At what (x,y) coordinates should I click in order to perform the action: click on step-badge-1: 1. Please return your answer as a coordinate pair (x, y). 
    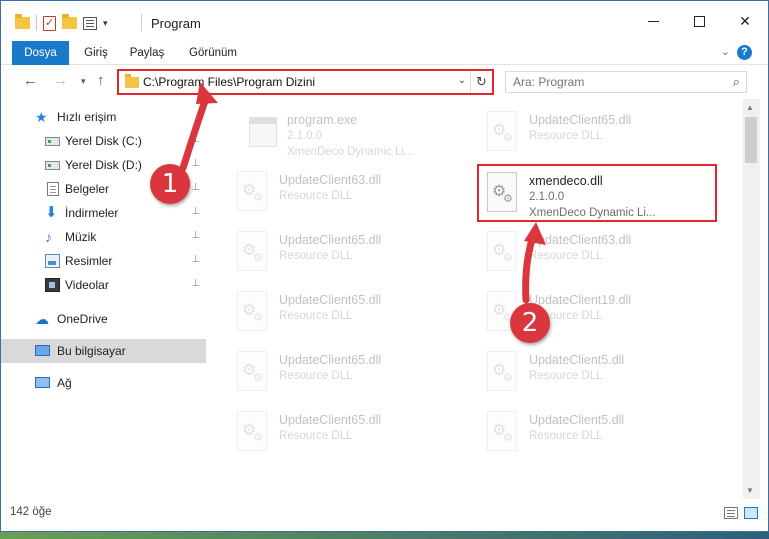
    Looking at the image, I should click on (170, 184).